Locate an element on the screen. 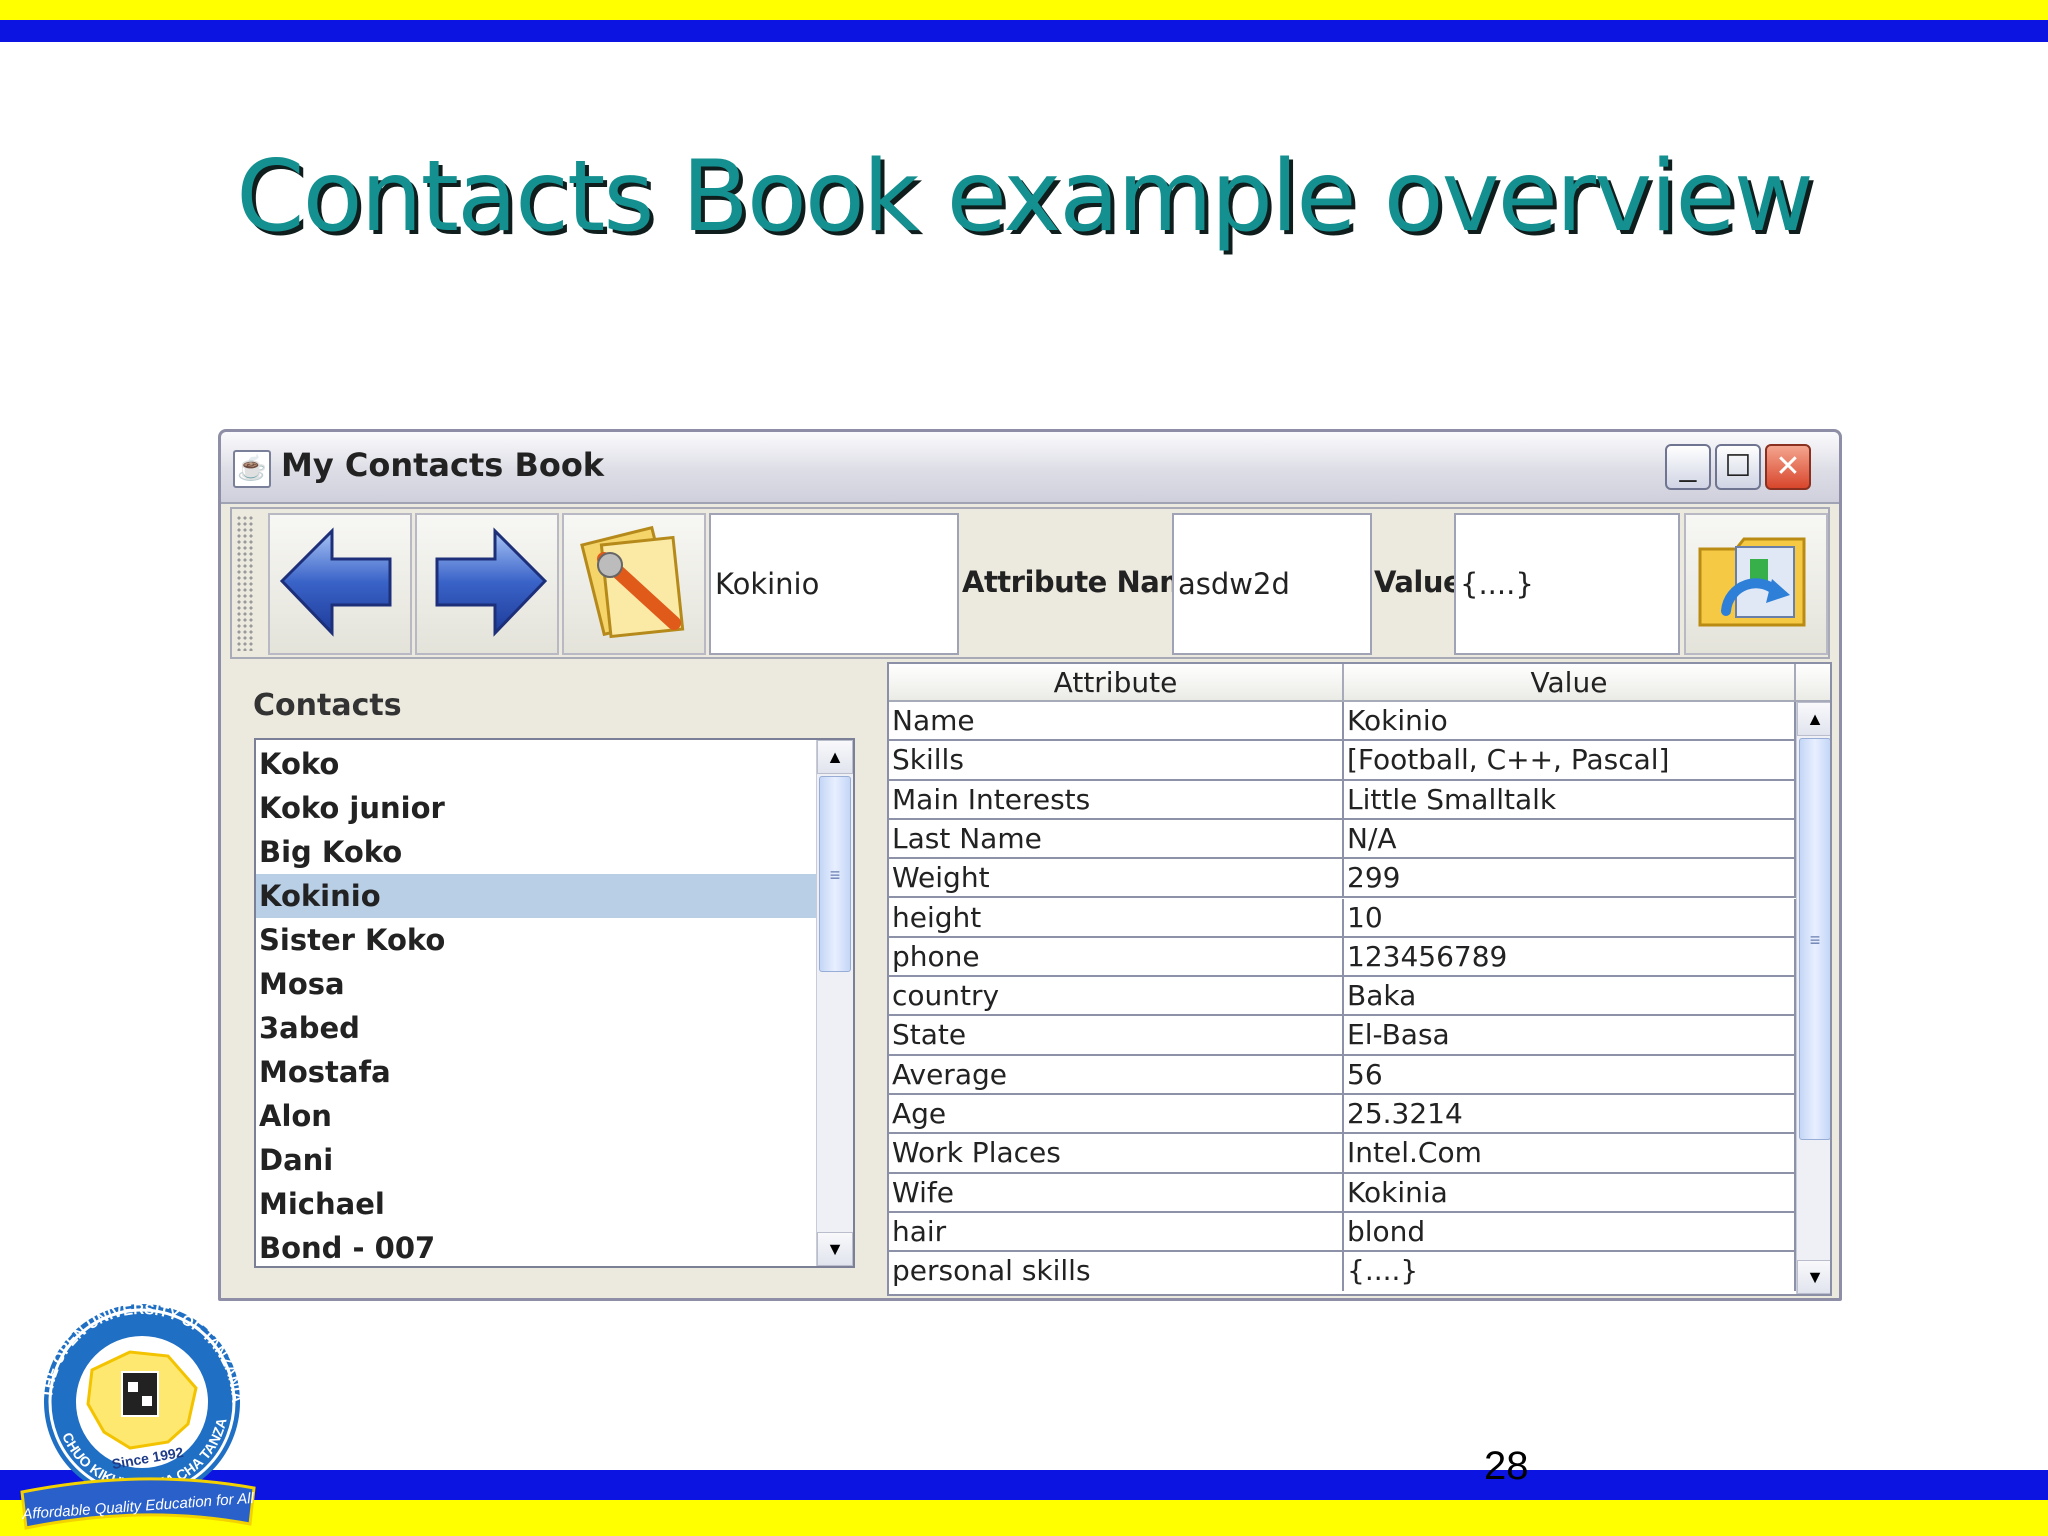  value-cell: {....} is located at coordinates (1570, 1272).